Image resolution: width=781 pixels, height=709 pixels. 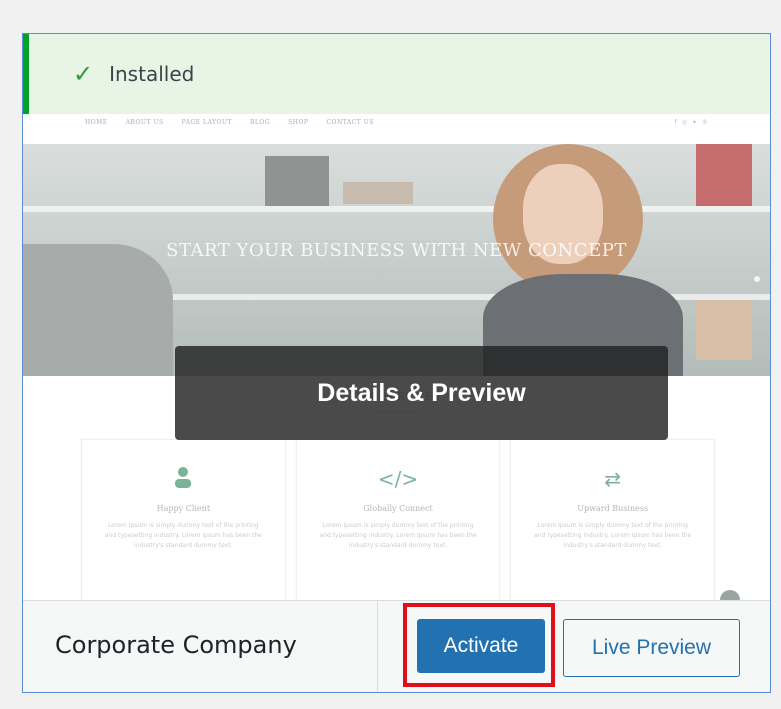 What do you see at coordinates (144, 122) in the screenshot?
I see `preview-nav-link: ABOUT US` at bounding box center [144, 122].